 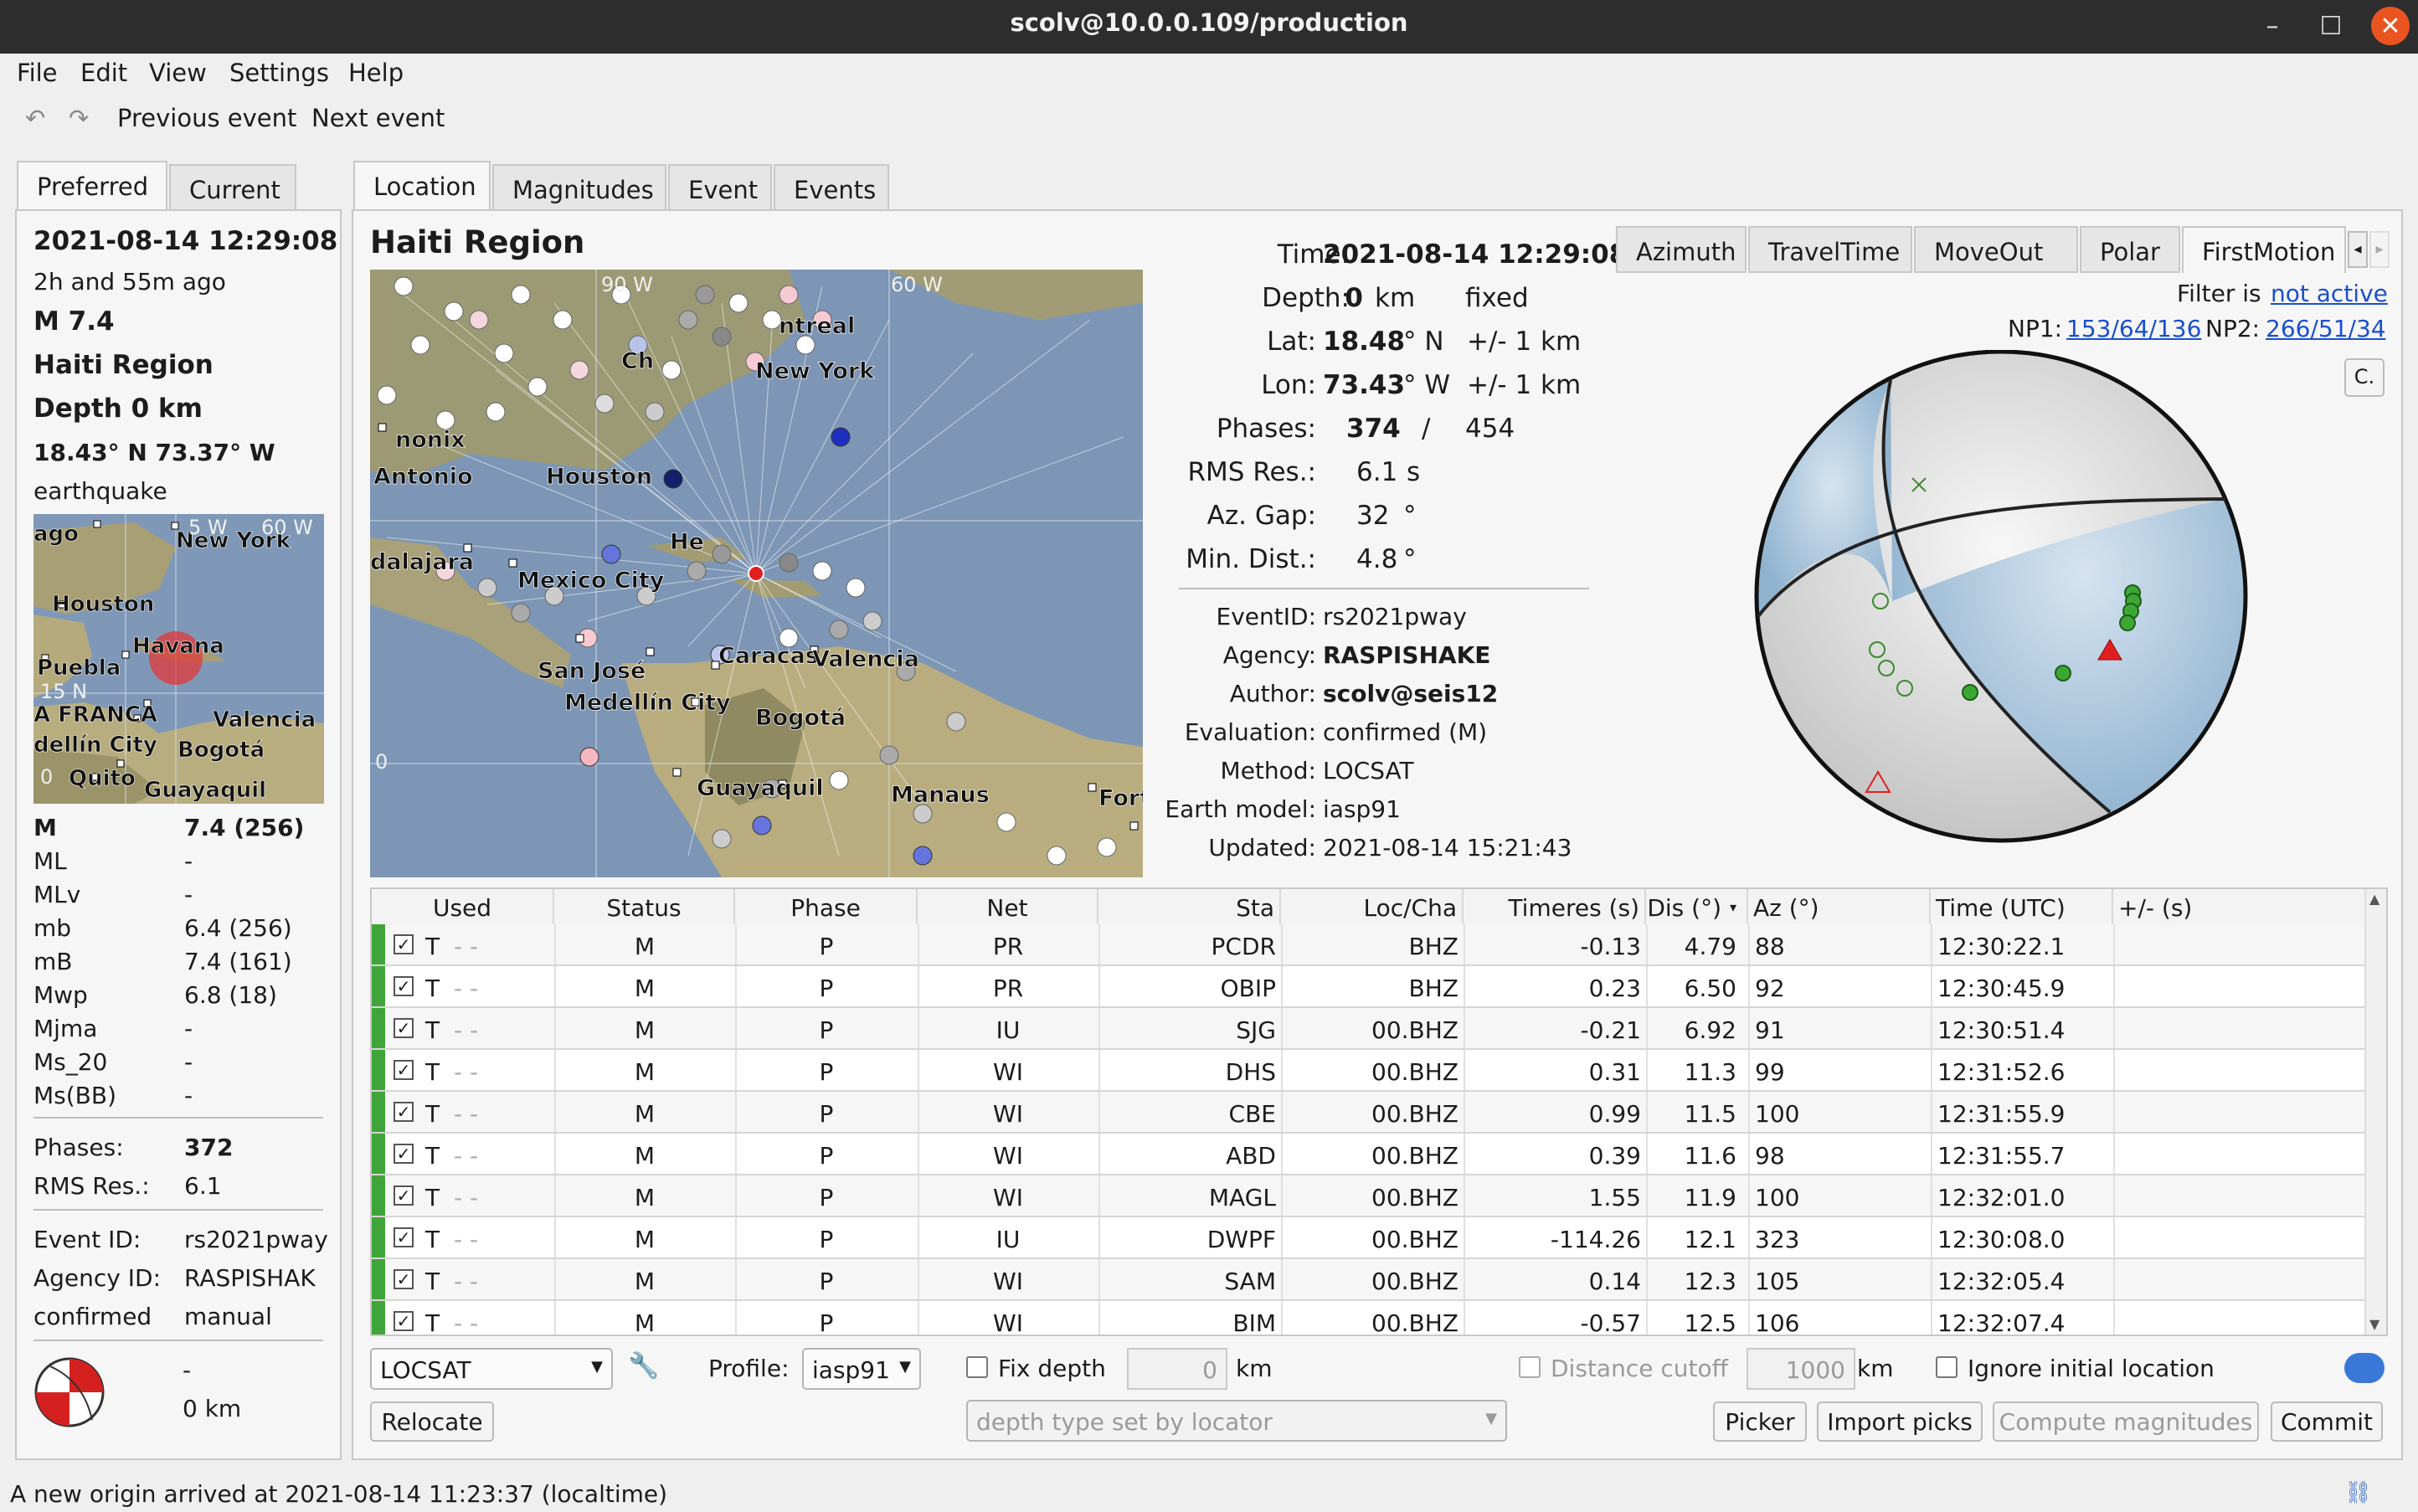 I want to click on tab-traveltime: TravelTime, so click(x=1830, y=249).